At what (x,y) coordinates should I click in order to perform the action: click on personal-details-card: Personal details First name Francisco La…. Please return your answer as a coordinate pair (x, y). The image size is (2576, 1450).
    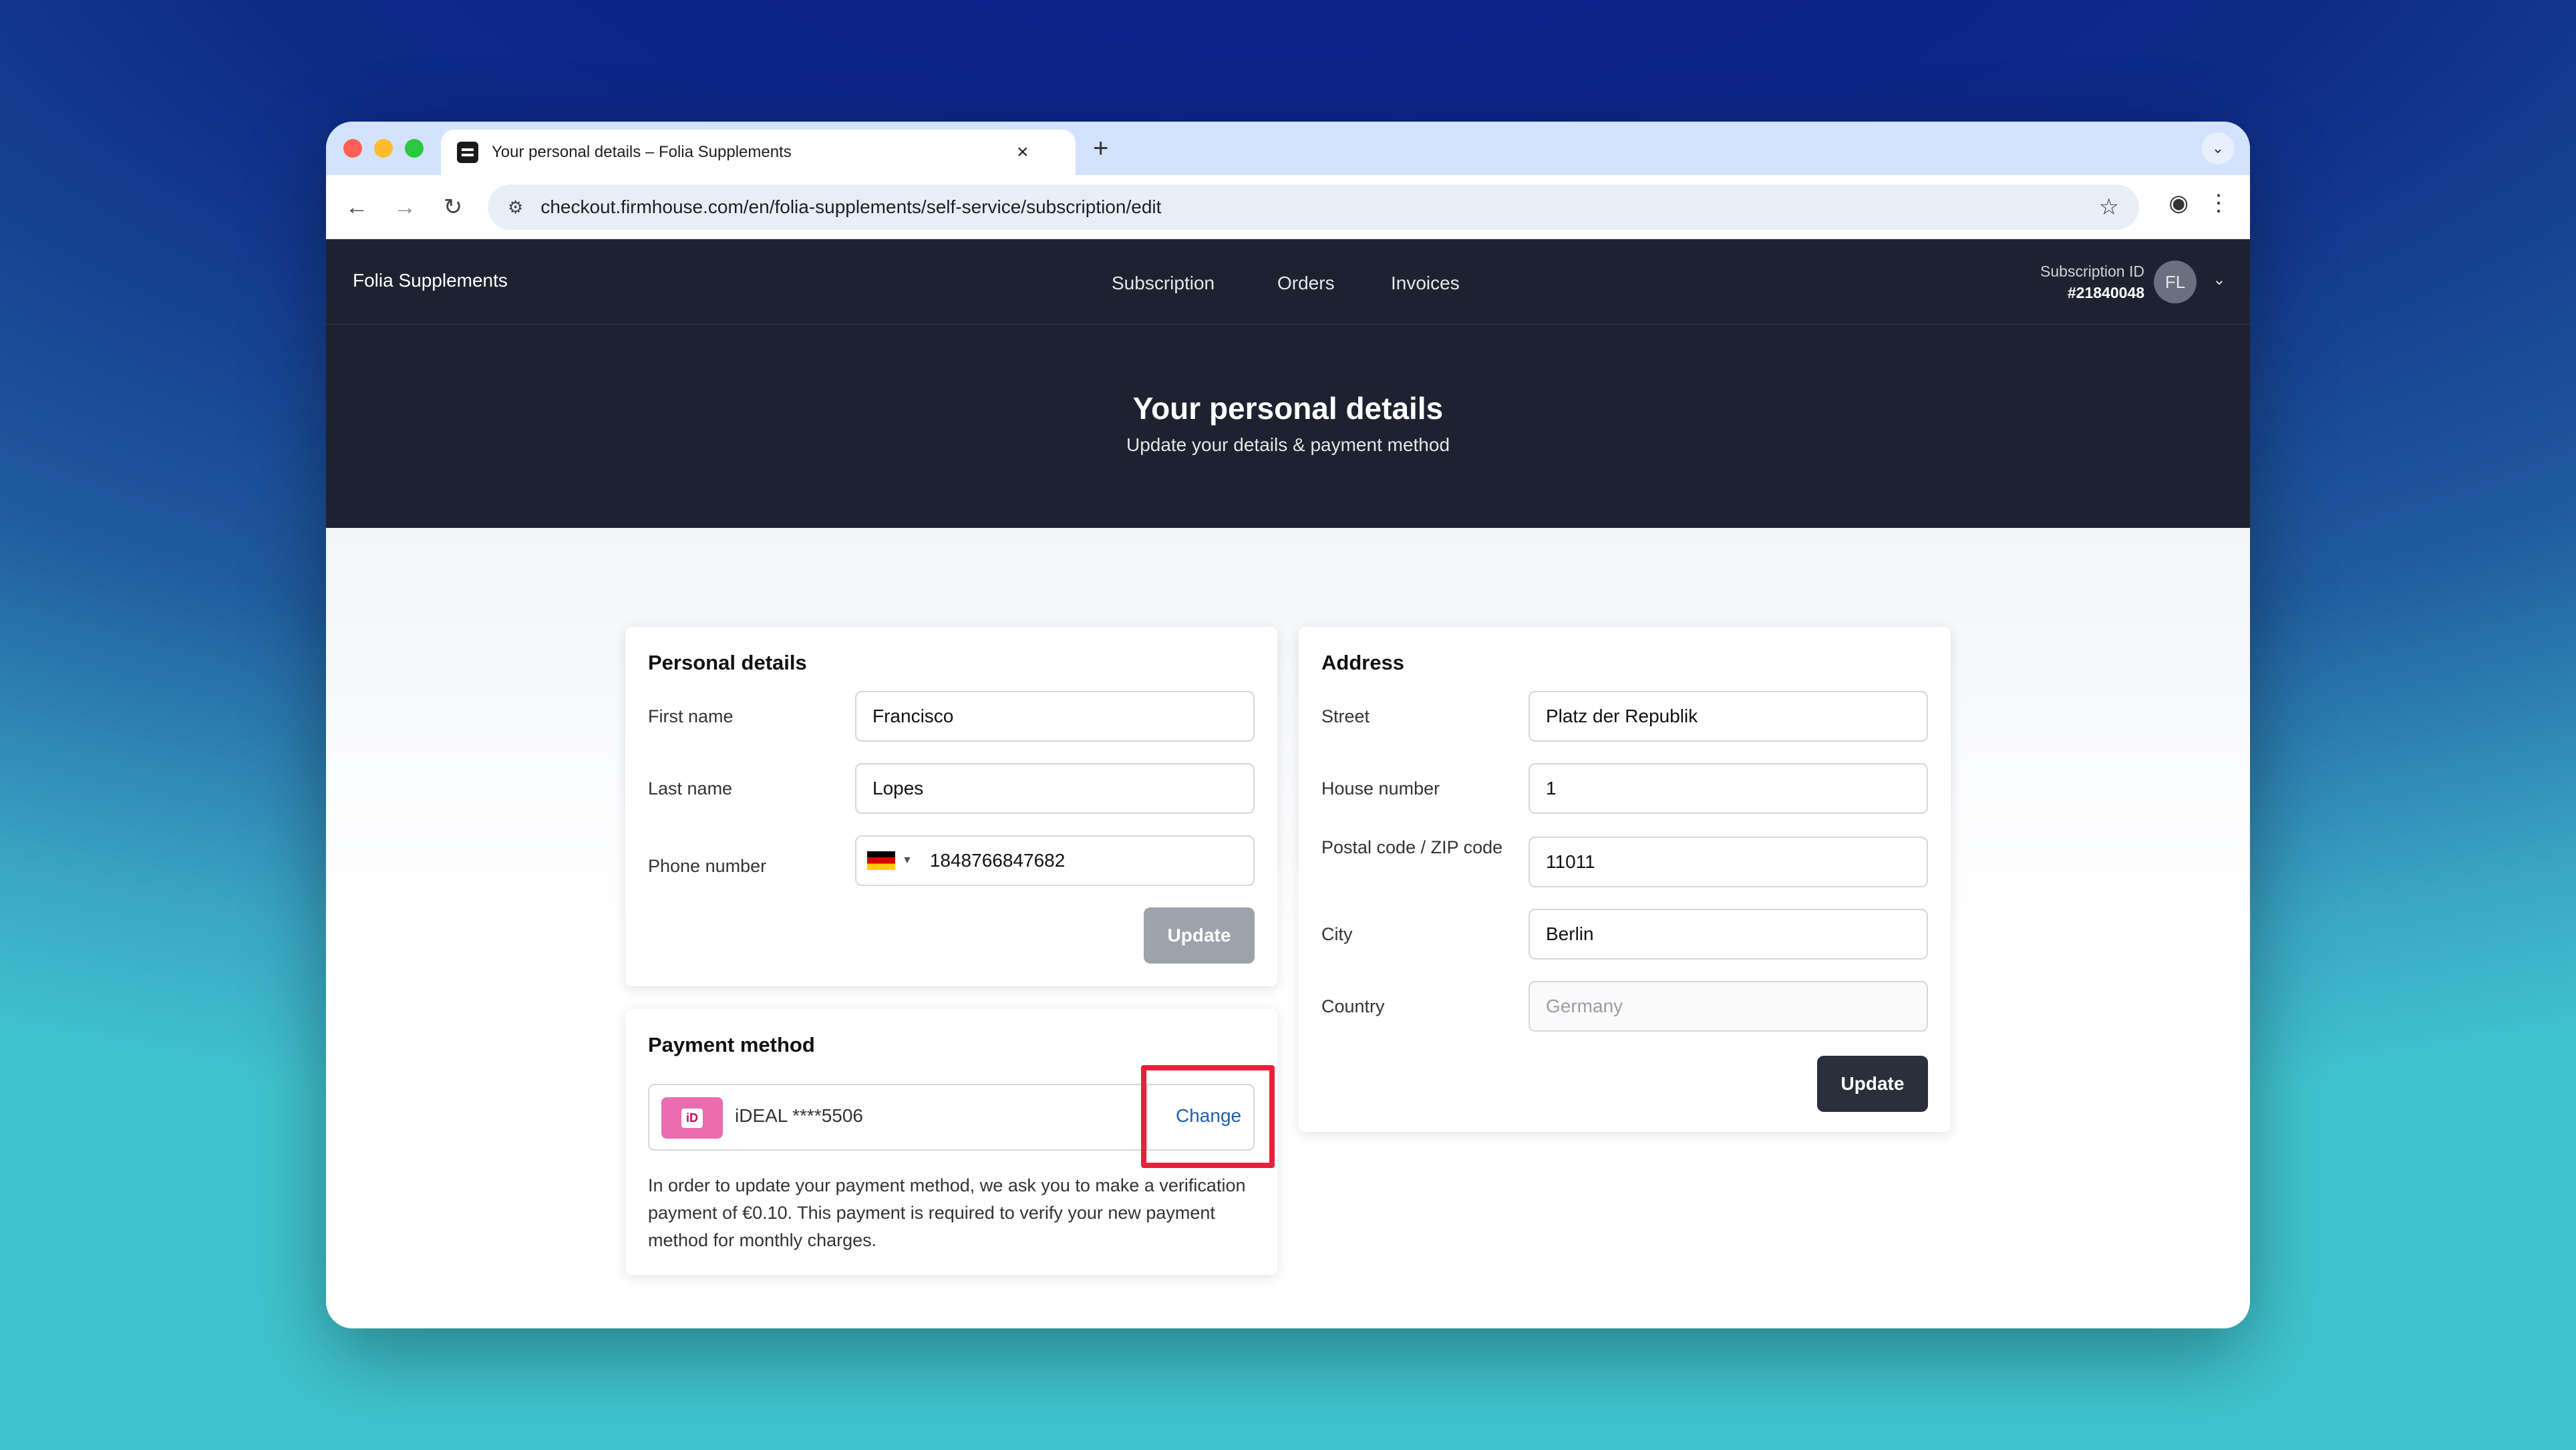
    Looking at the image, I should click on (951, 807).